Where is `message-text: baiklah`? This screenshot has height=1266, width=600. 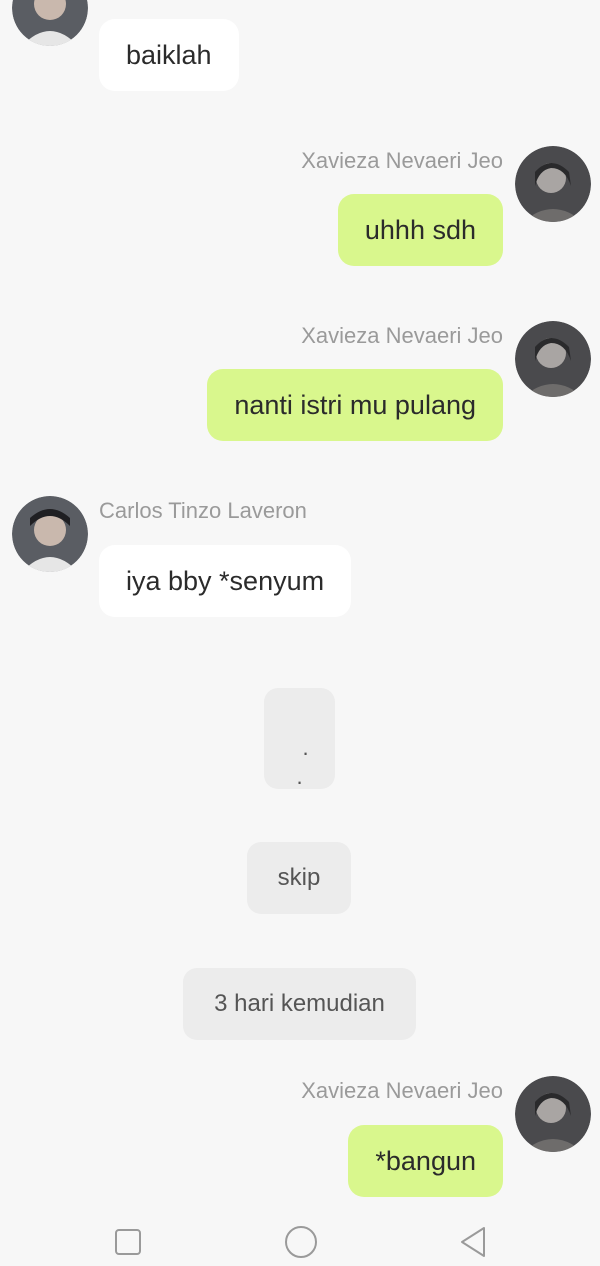
message-text: baiklah is located at coordinates (169, 55).